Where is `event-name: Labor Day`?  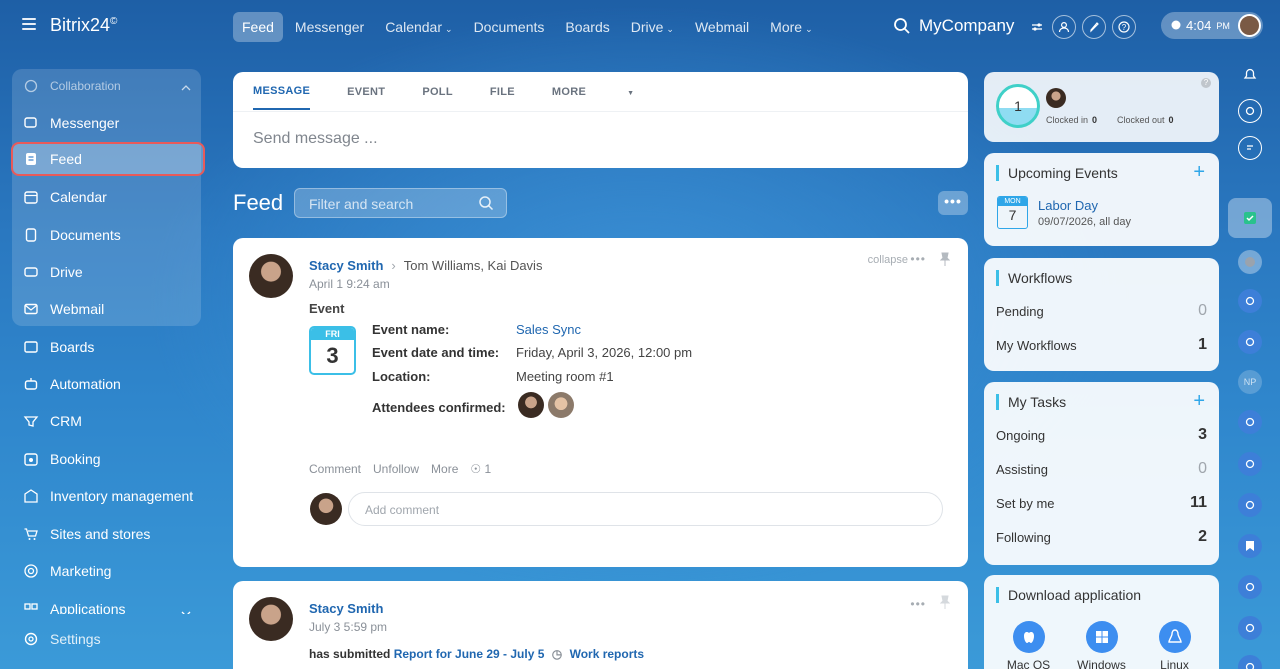 event-name: Labor Day is located at coordinates (1068, 205).